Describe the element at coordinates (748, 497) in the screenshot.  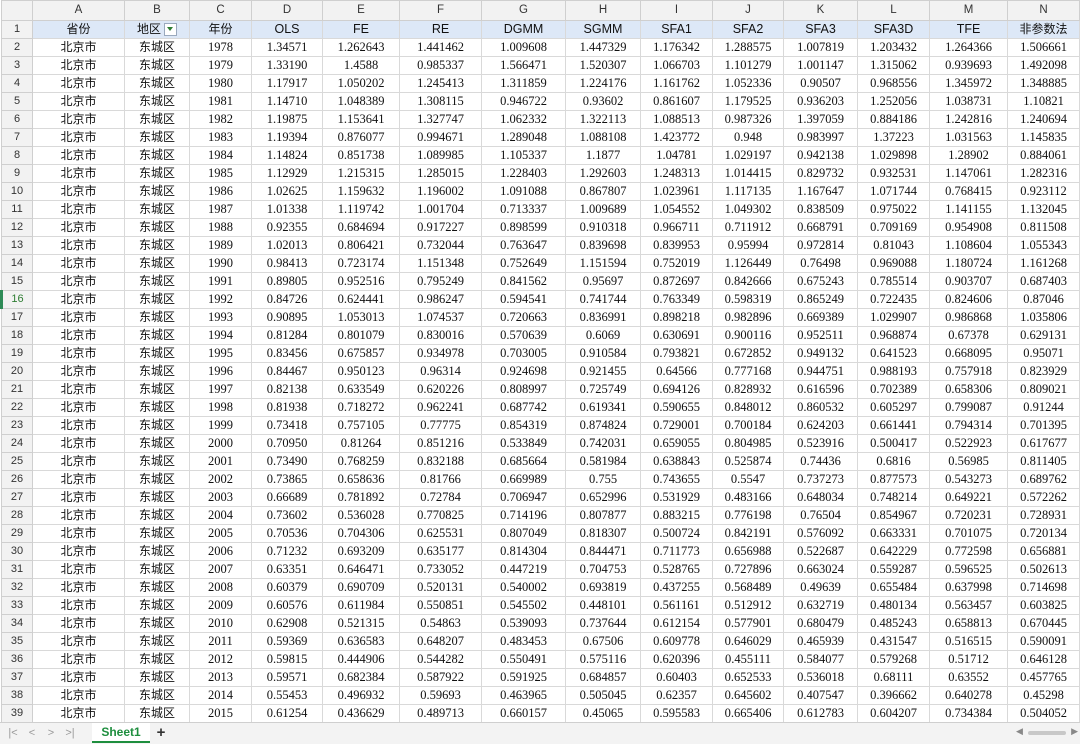
I see `table-cell: 0.483166` at that location.